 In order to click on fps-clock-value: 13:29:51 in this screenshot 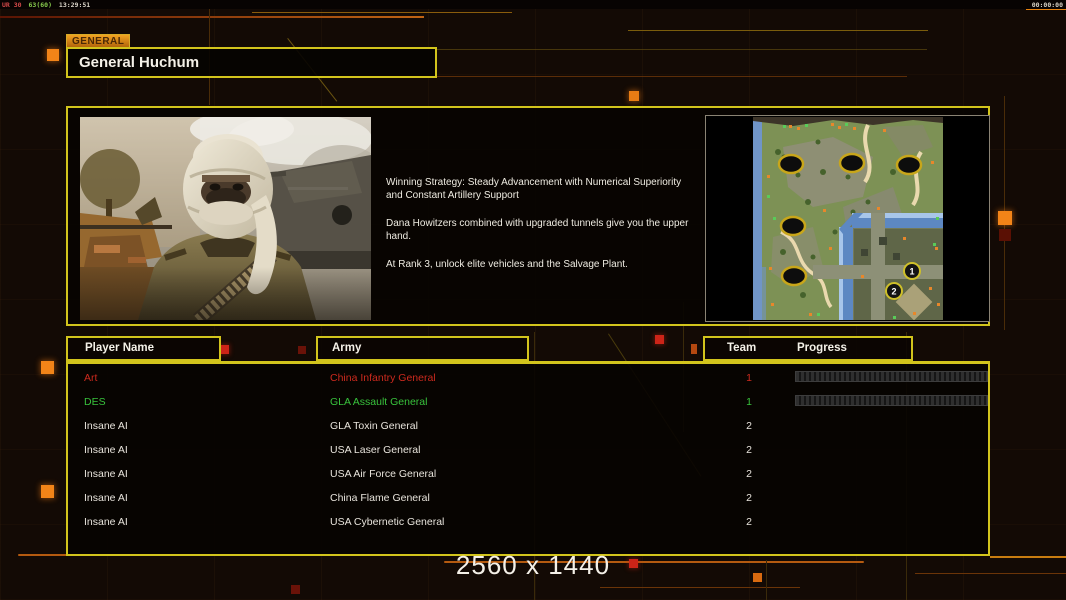, I will do `click(74, 5)`.